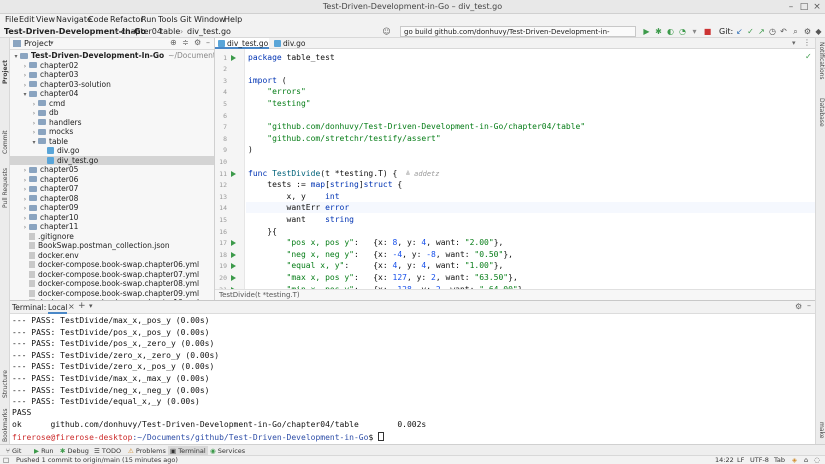  What do you see at coordinates (112, 237) in the screenshot?
I see `tree-item: .gitignore` at bounding box center [112, 237].